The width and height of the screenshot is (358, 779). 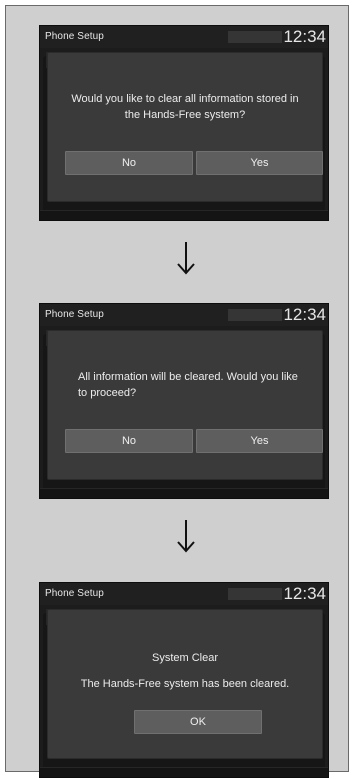 What do you see at coordinates (198, 722) in the screenshot?
I see `ok-button: OK` at bounding box center [198, 722].